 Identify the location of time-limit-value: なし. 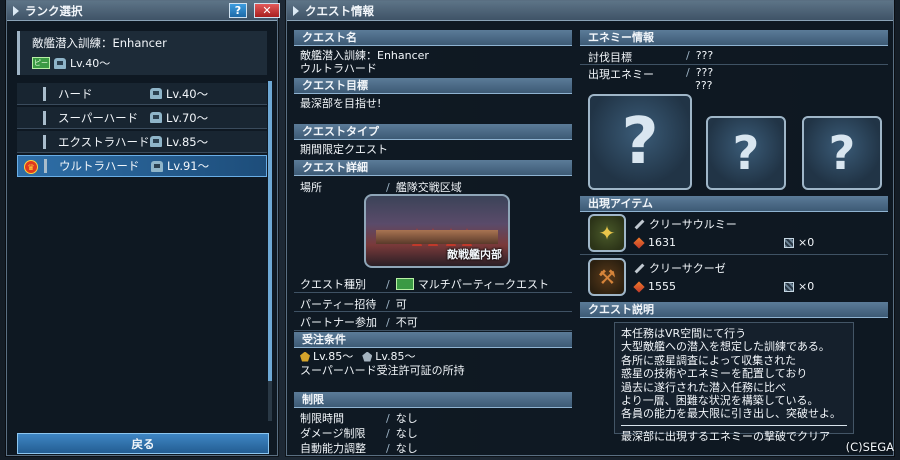
(406, 418).